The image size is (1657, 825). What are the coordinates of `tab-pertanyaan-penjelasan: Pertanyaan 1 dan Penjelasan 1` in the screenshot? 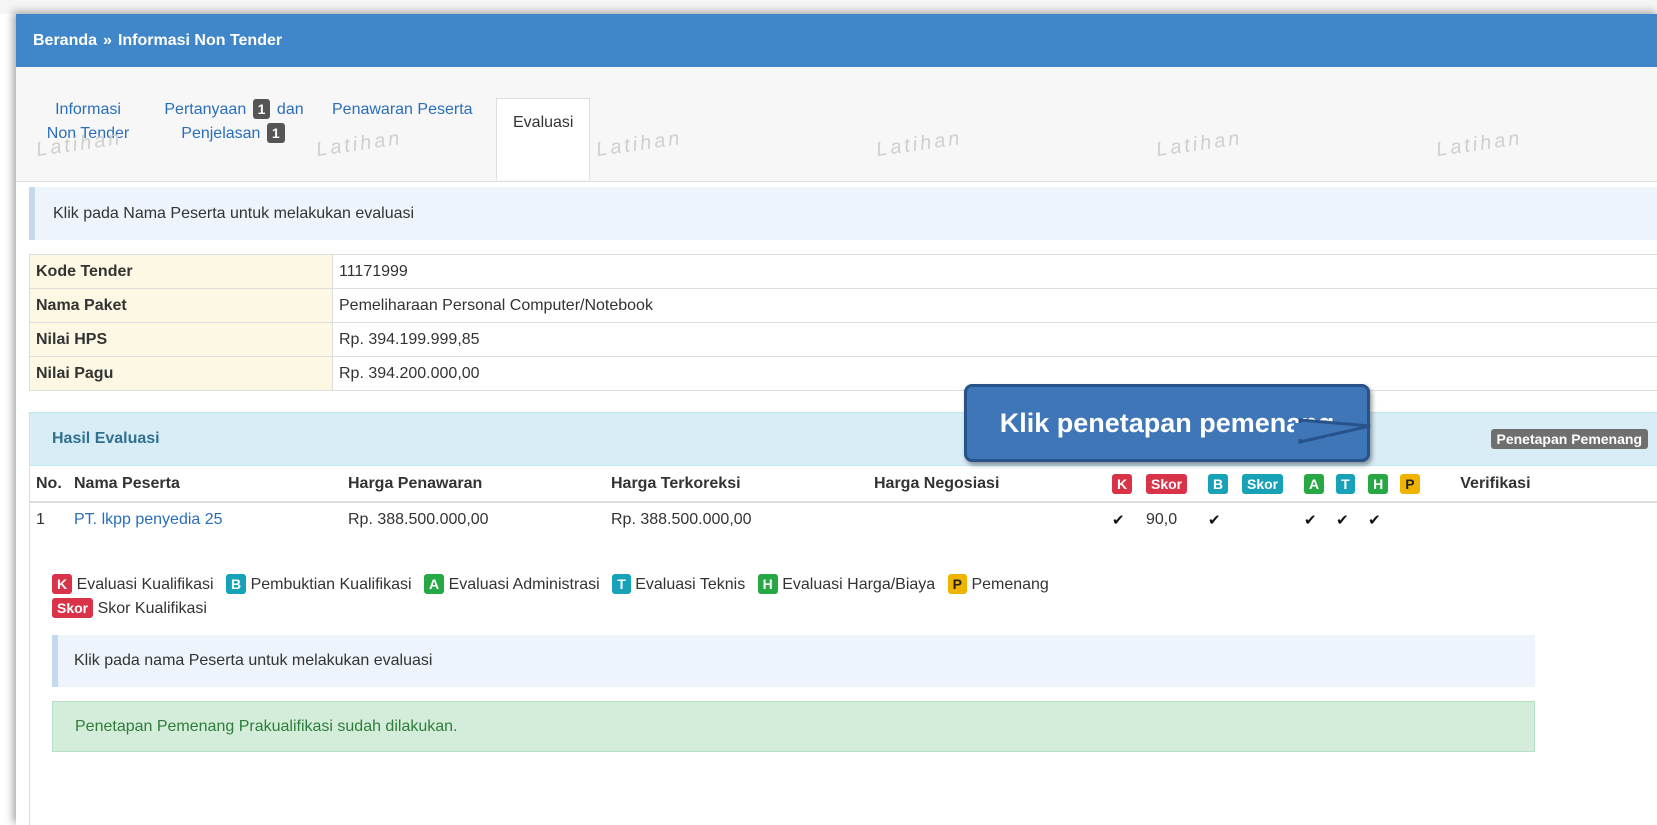 It's located at (234, 122).